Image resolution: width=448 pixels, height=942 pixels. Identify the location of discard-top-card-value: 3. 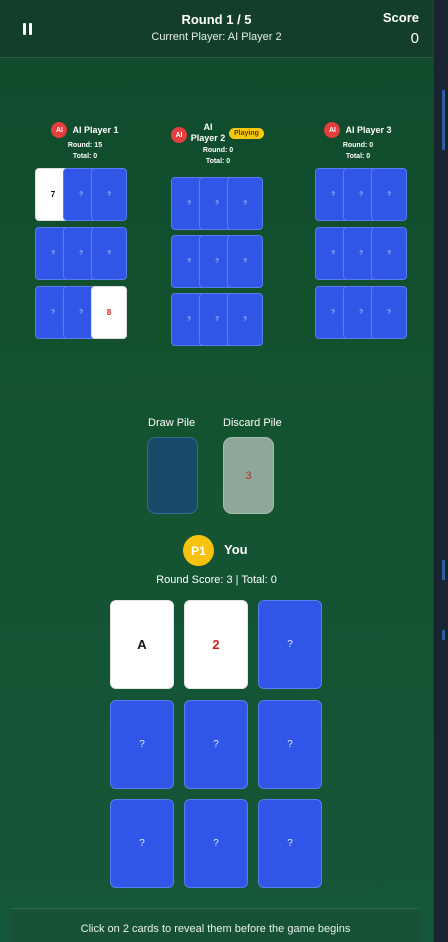
(248, 475).